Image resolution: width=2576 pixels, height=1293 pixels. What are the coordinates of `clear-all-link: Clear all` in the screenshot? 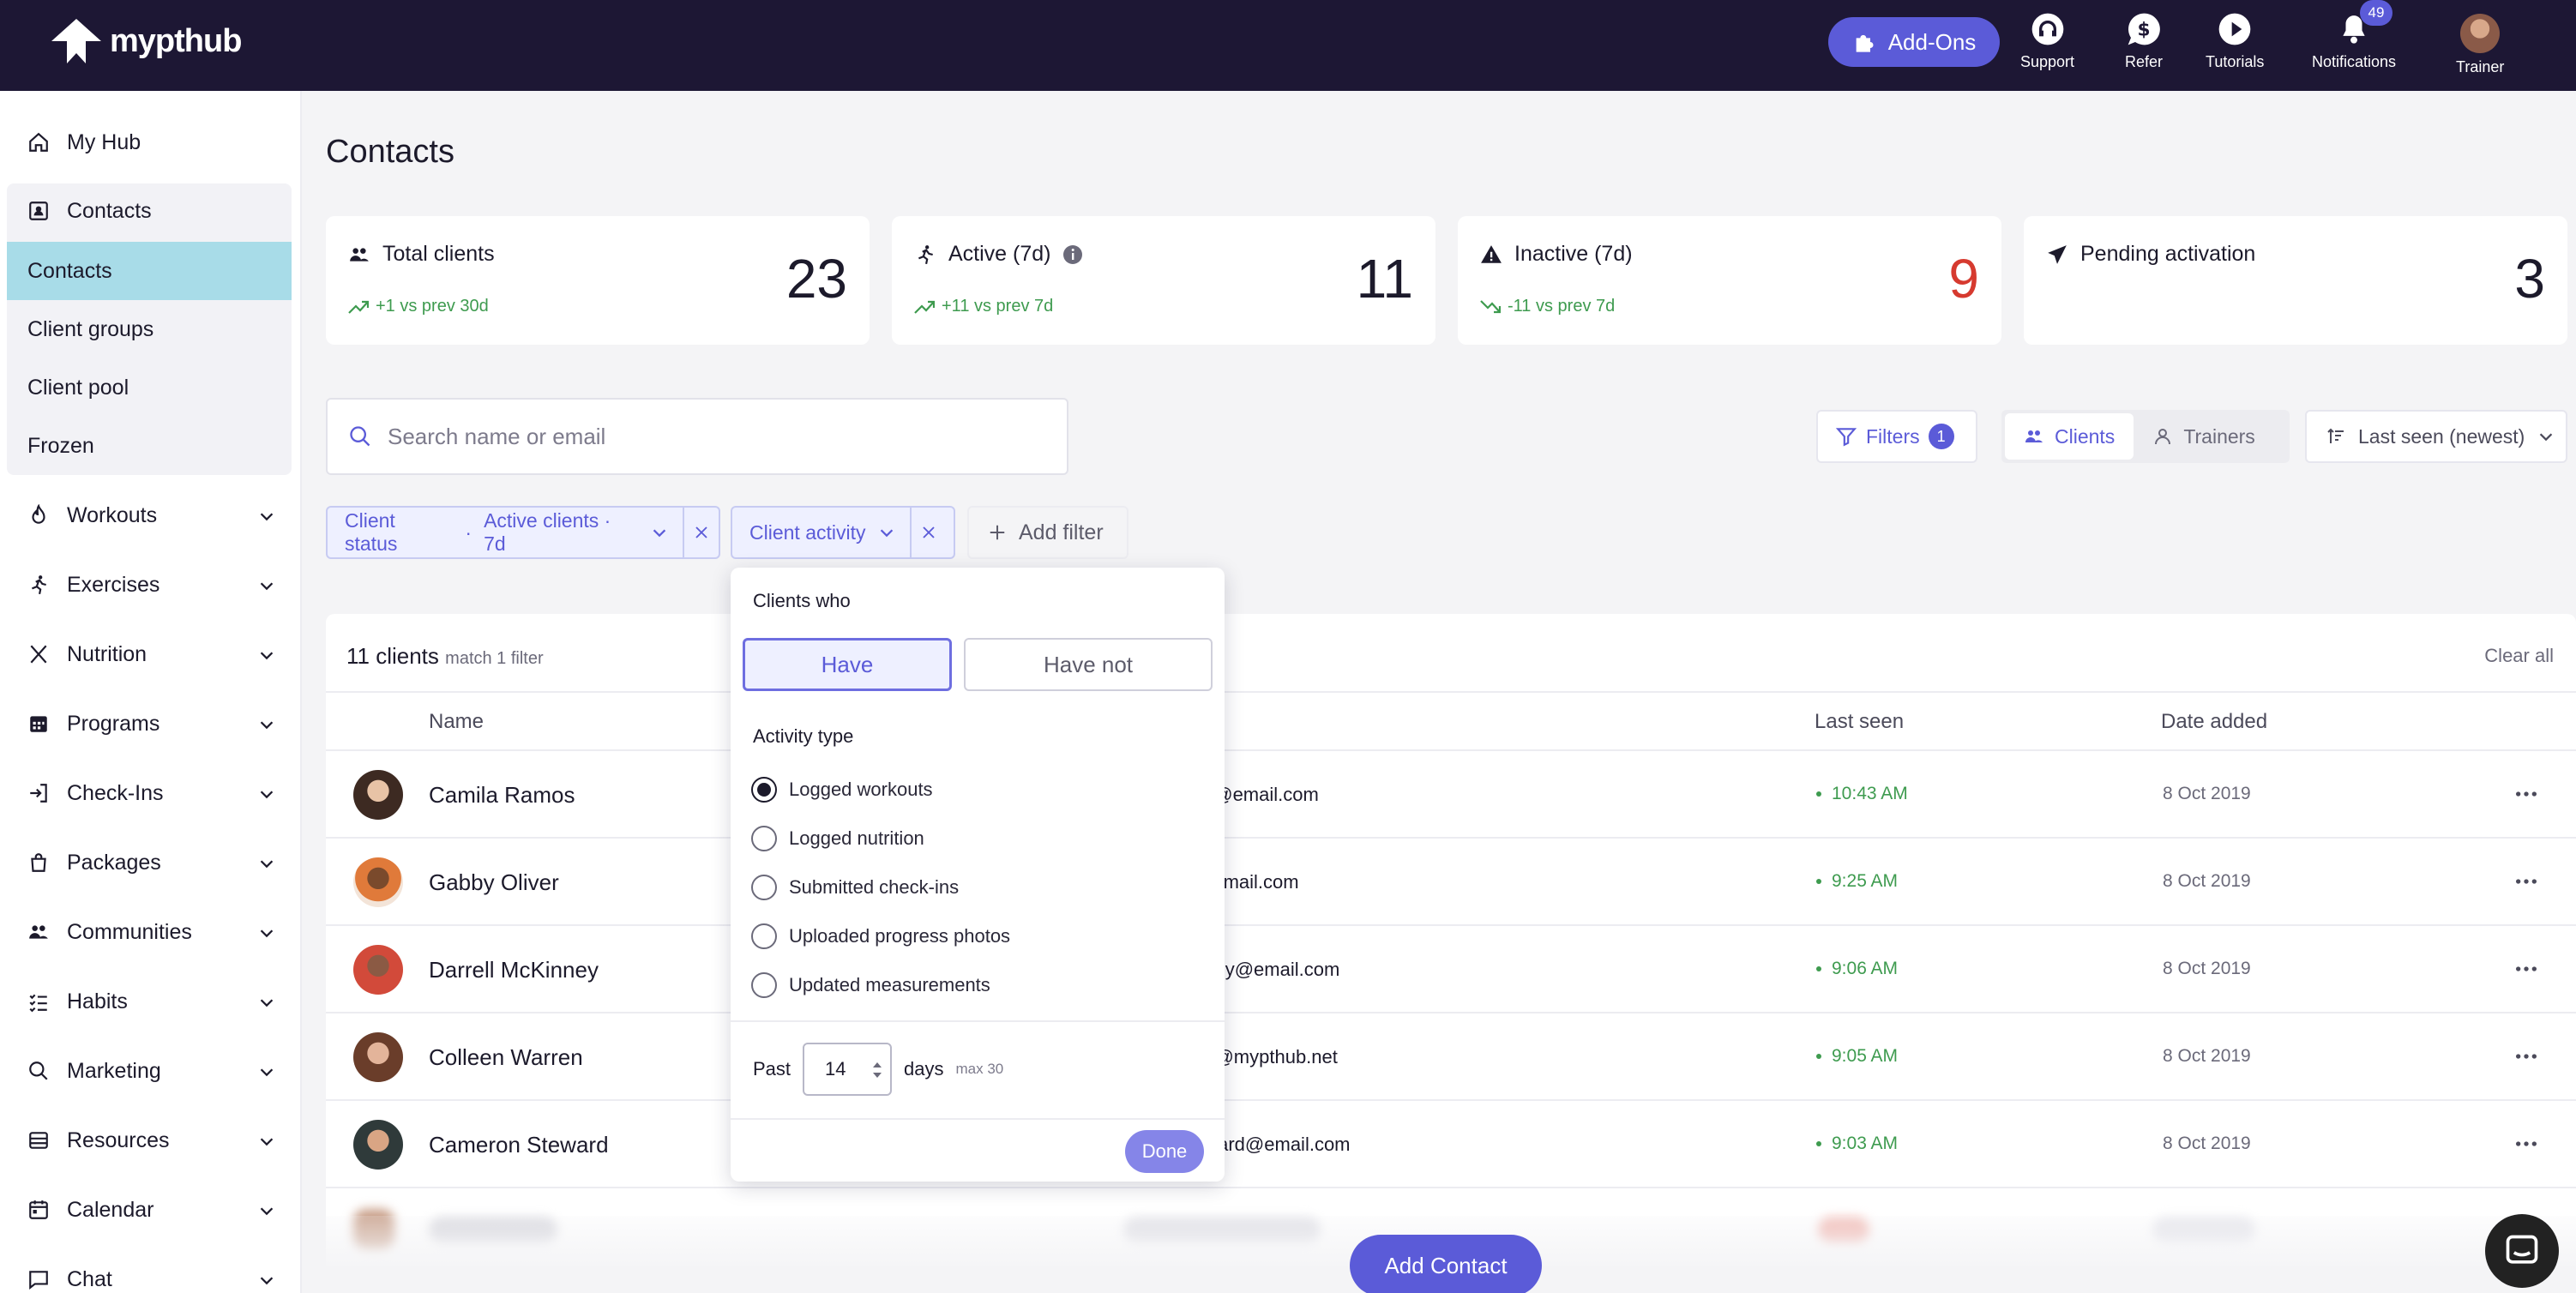 It's located at (2519, 656).